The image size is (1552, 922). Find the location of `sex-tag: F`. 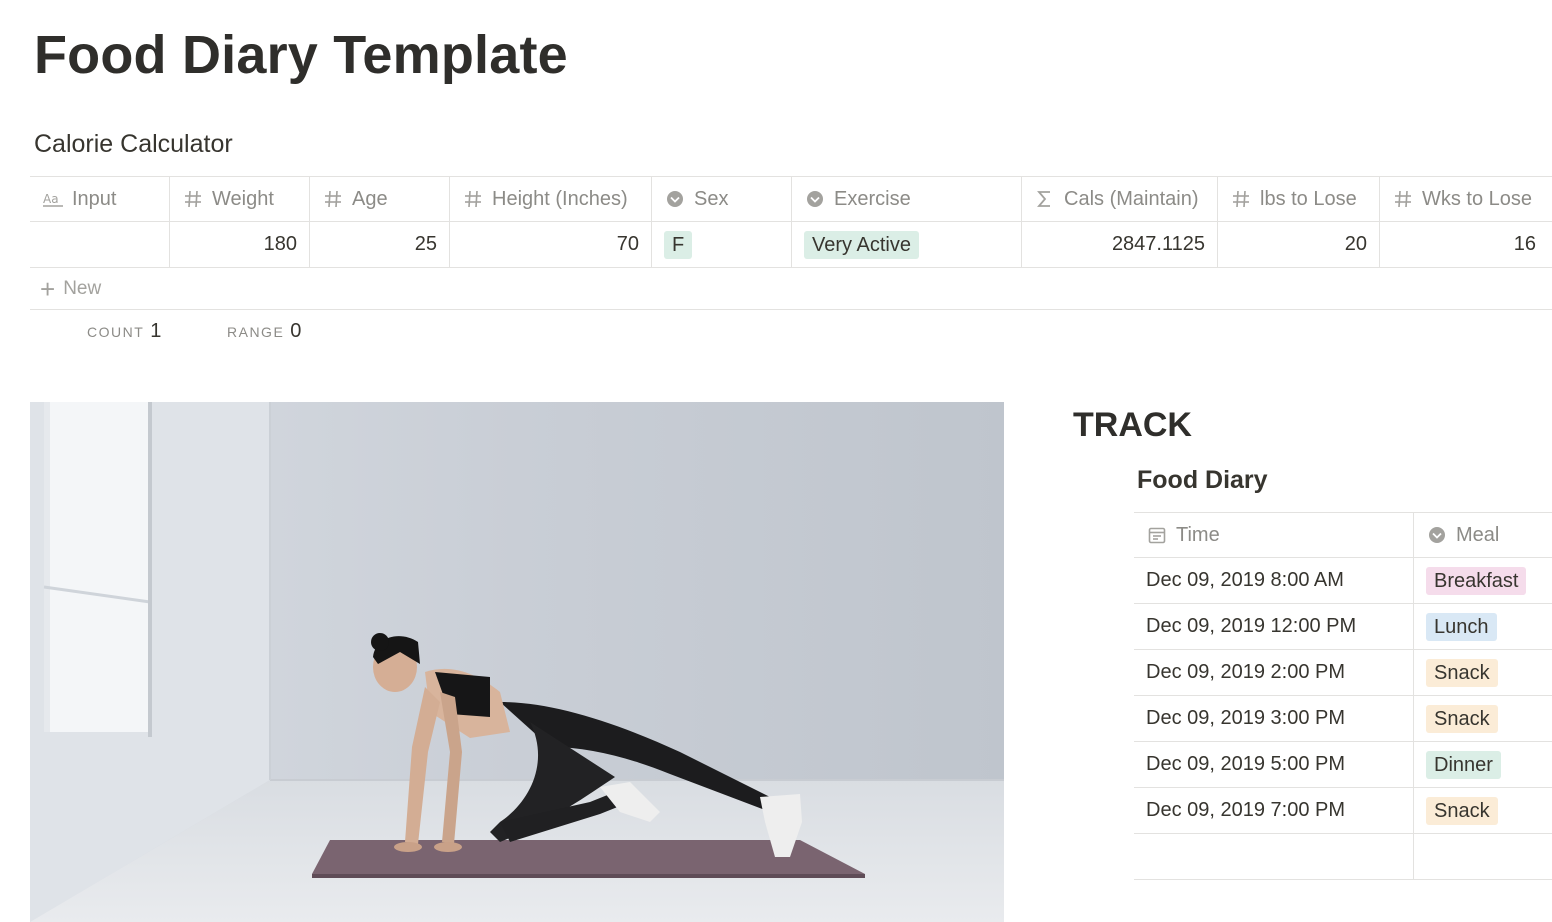

sex-tag: F is located at coordinates (678, 244).